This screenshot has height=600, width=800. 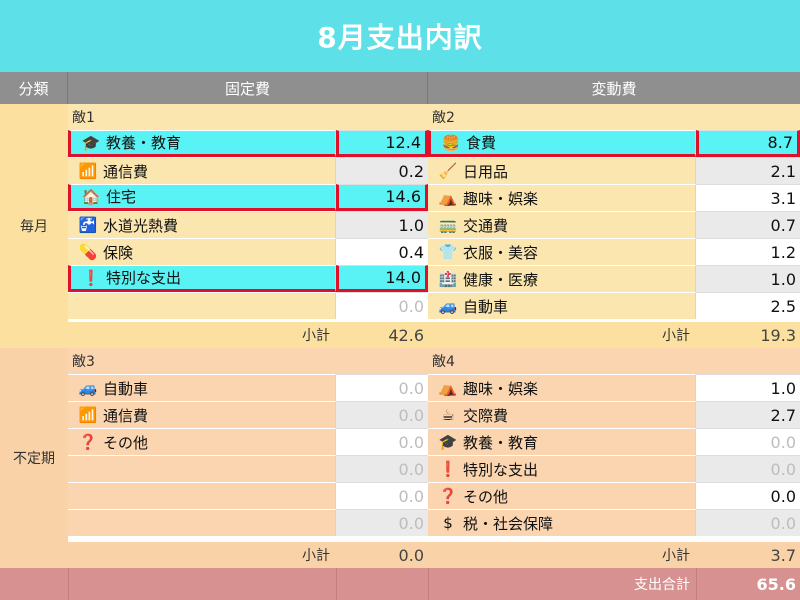 What do you see at coordinates (382, 554) in the screenshot?
I see `subtotal-value-3: 0.0` at bounding box center [382, 554].